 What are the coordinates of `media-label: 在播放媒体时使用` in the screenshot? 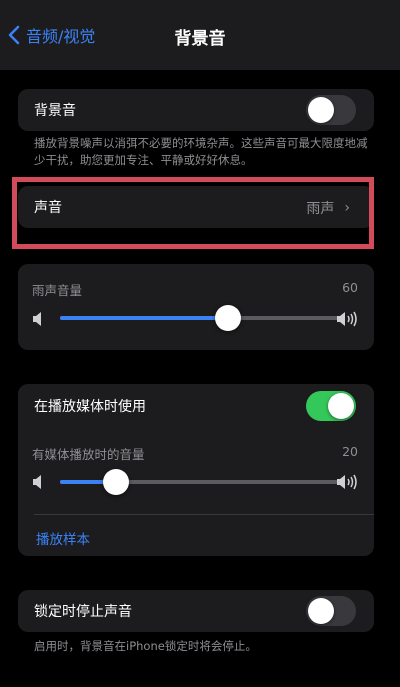 It's located at (90, 407).